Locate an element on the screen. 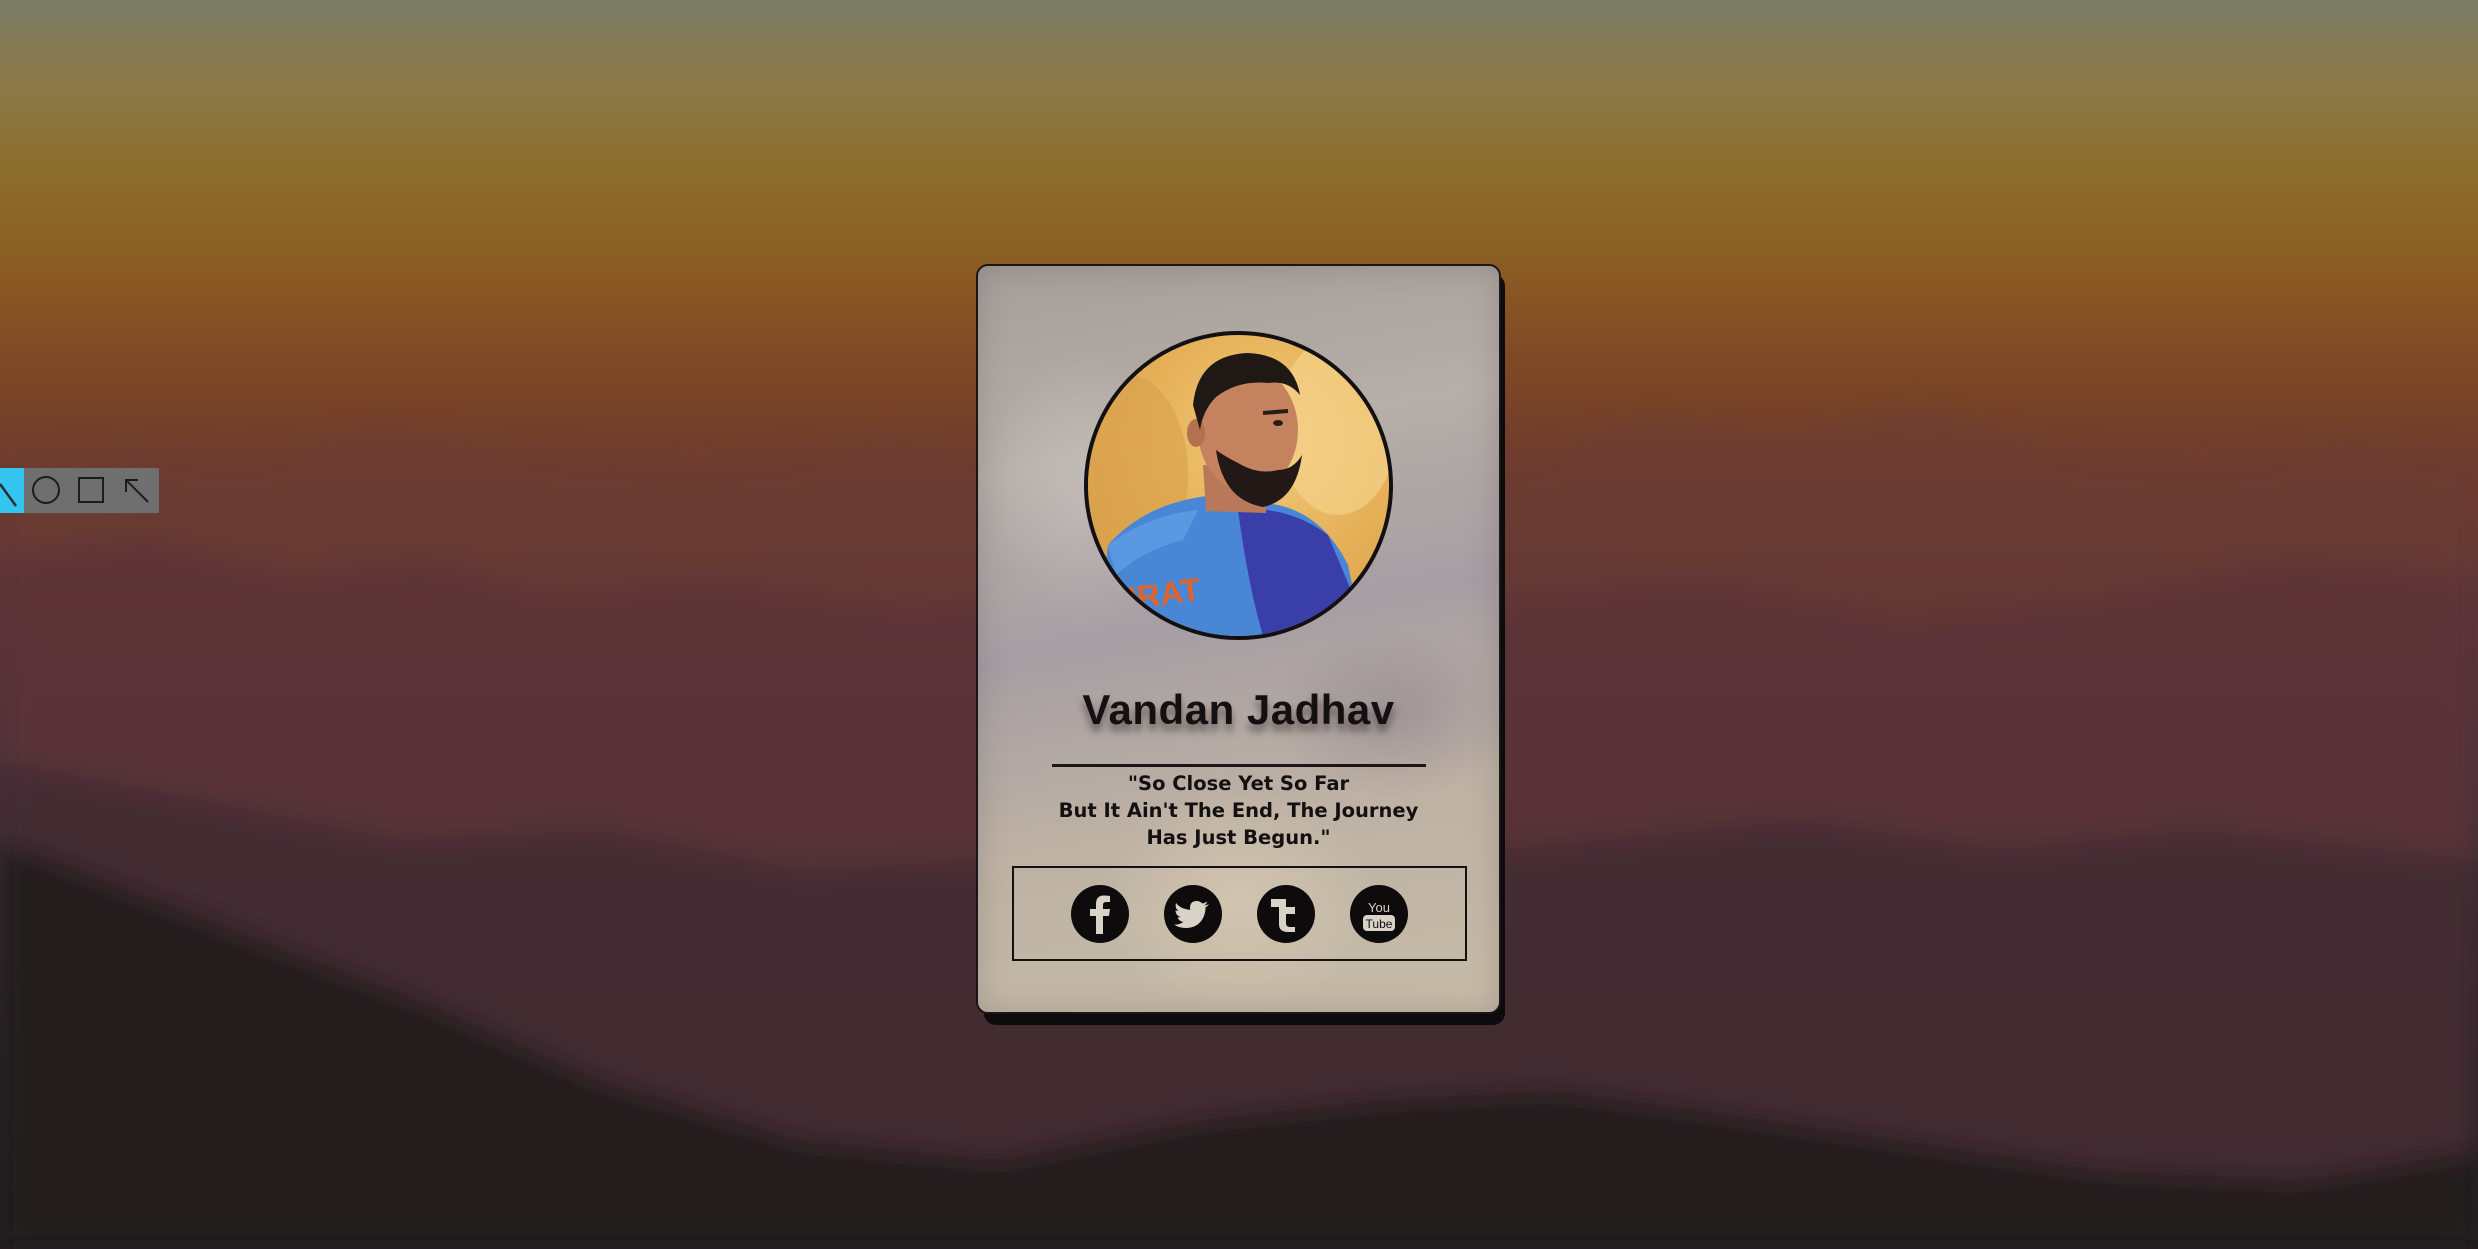  quote-line: But It Ain't The End, The Journey is located at coordinates (1238, 810).